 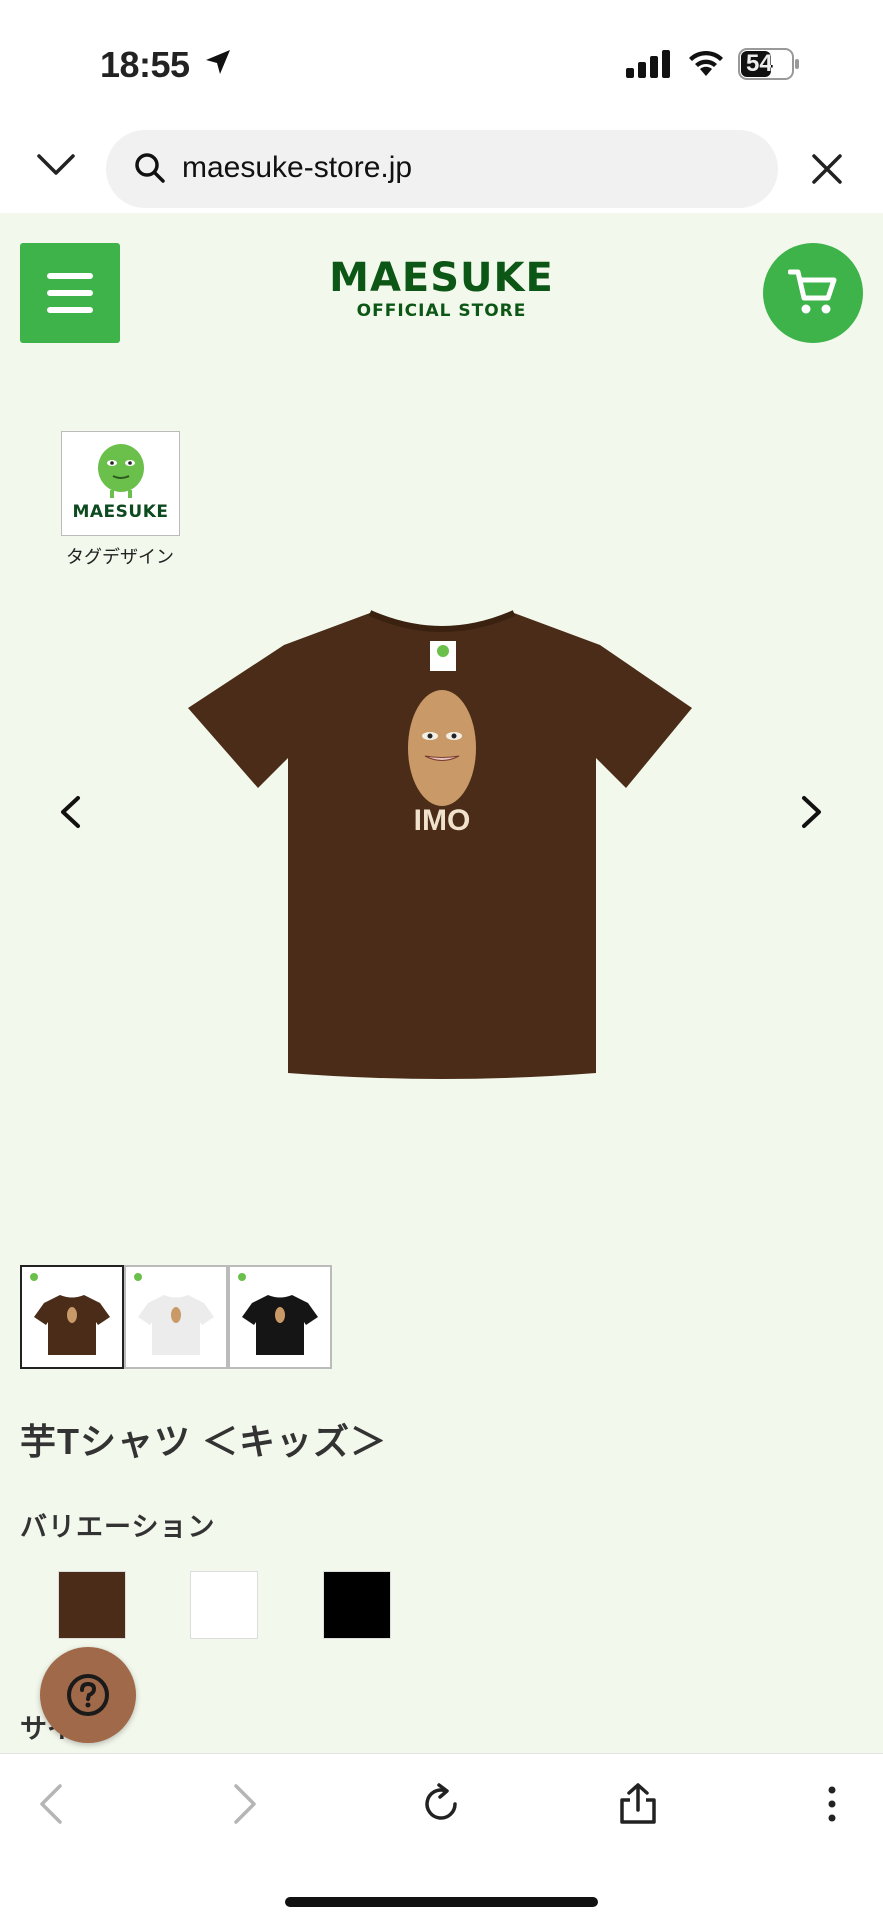 What do you see at coordinates (832, 1804) in the screenshot?
I see `more-options-icon` at bounding box center [832, 1804].